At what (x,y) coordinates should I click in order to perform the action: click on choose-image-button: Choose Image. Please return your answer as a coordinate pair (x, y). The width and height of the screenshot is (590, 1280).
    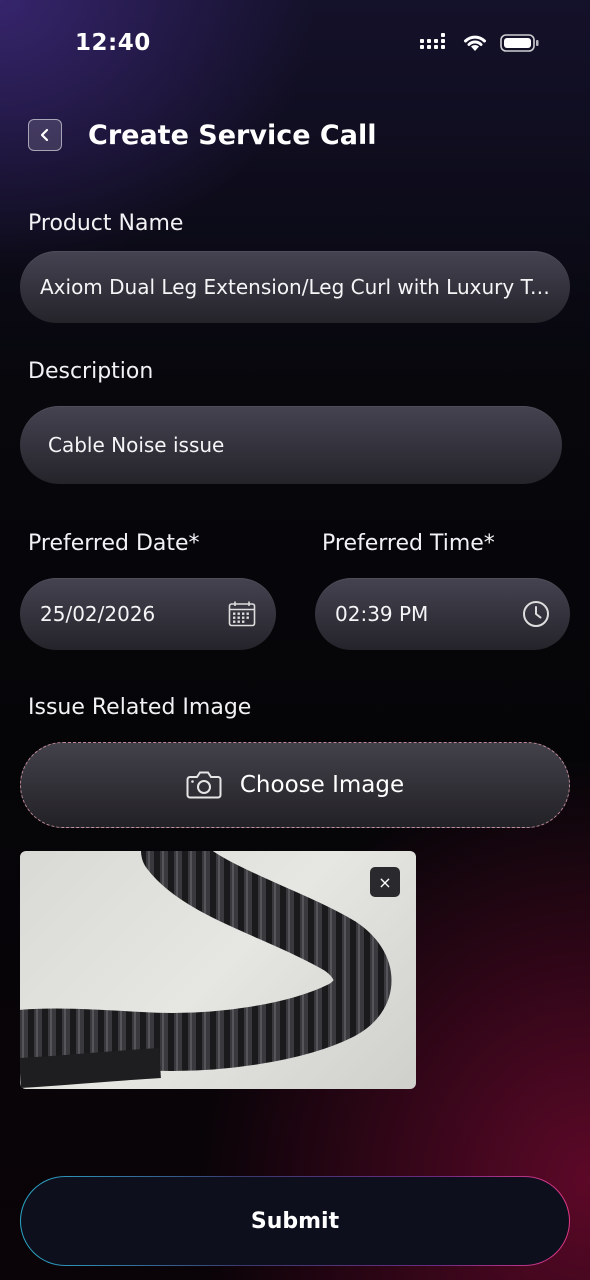
    Looking at the image, I should click on (295, 785).